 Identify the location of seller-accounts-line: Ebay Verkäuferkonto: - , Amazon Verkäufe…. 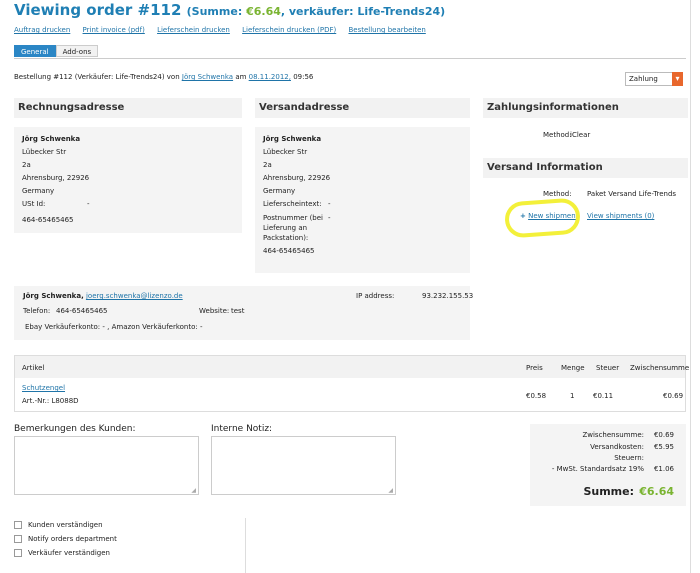
(114, 327).